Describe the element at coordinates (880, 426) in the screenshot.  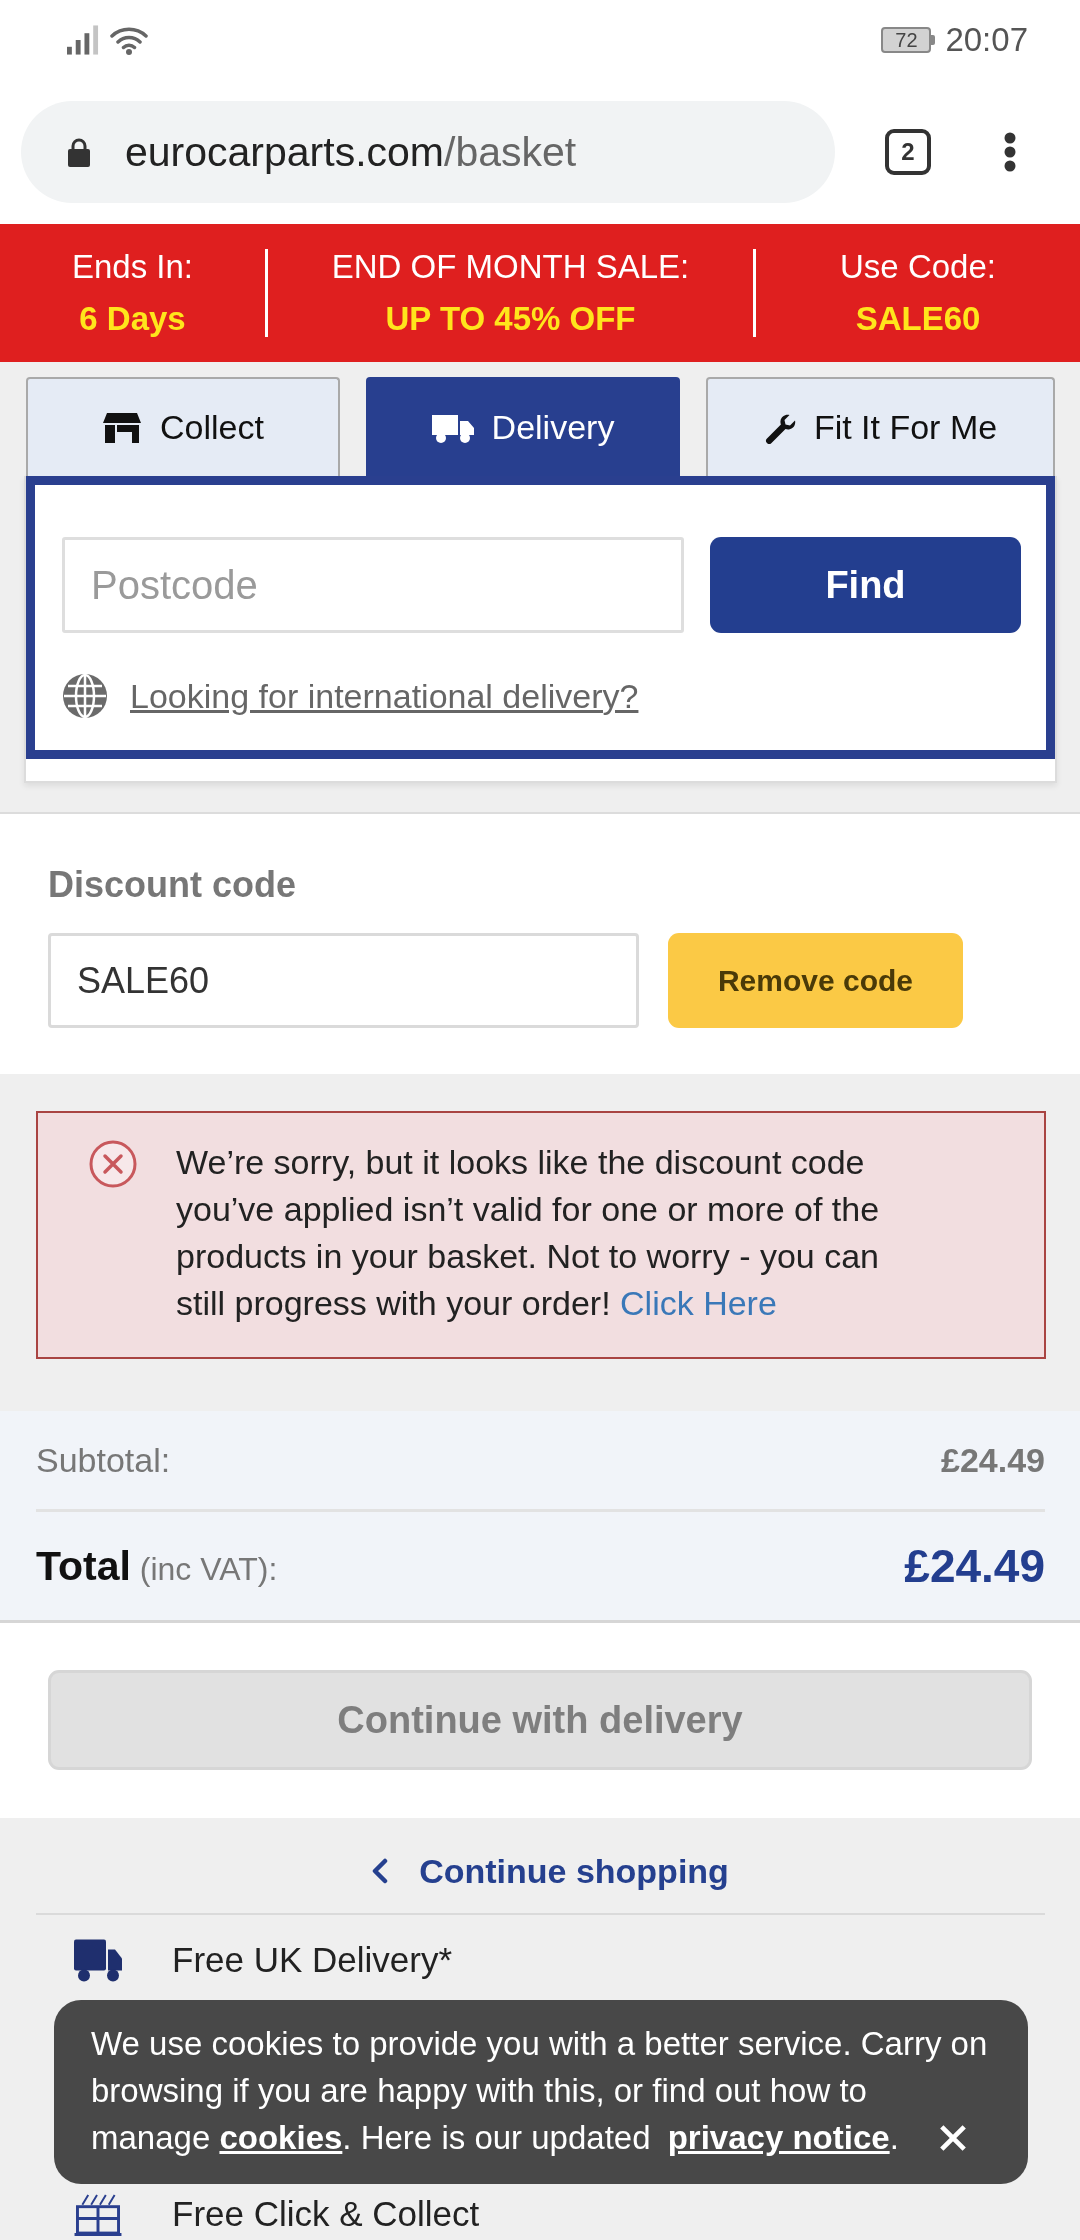
I see `delivery-option-tab: Fit It For Me` at that location.